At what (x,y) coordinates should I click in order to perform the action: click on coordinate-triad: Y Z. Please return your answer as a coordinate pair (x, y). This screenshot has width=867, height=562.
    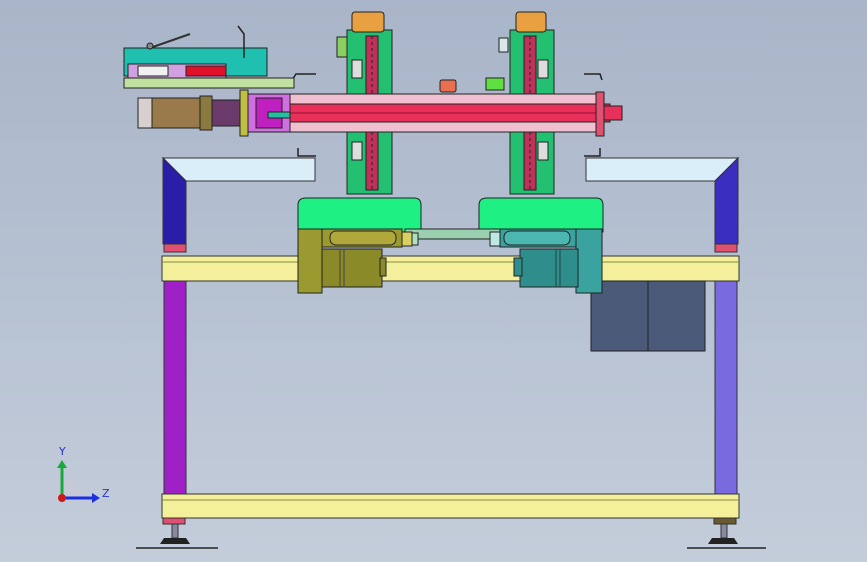
    Looking at the image, I should click on (83, 474).